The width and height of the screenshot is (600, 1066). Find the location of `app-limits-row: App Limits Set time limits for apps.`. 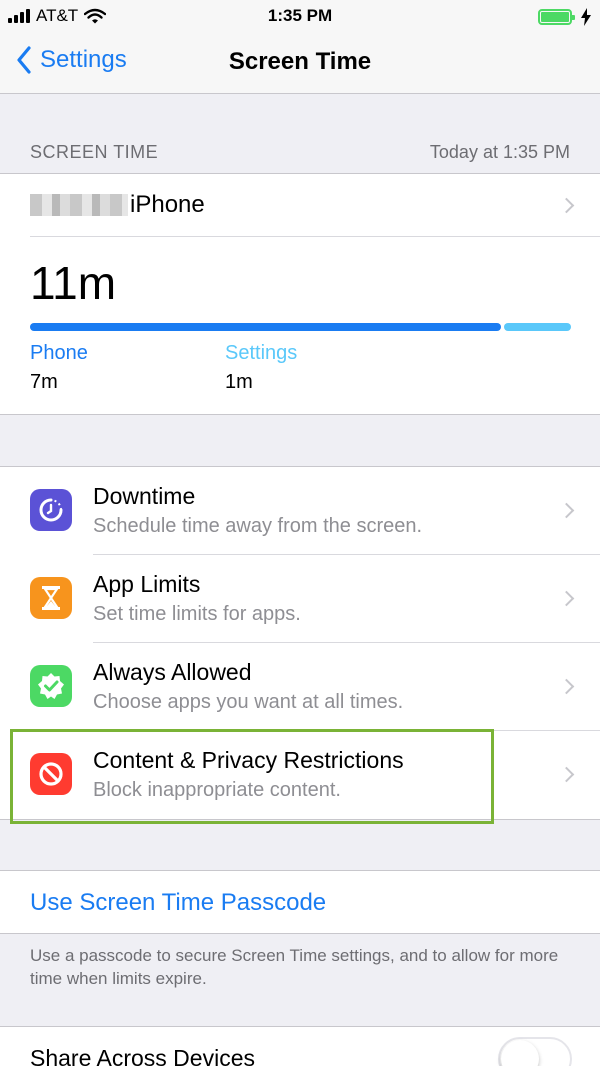

app-limits-row: App Limits Set time limits for apps. is located at coordinates (300, 599).